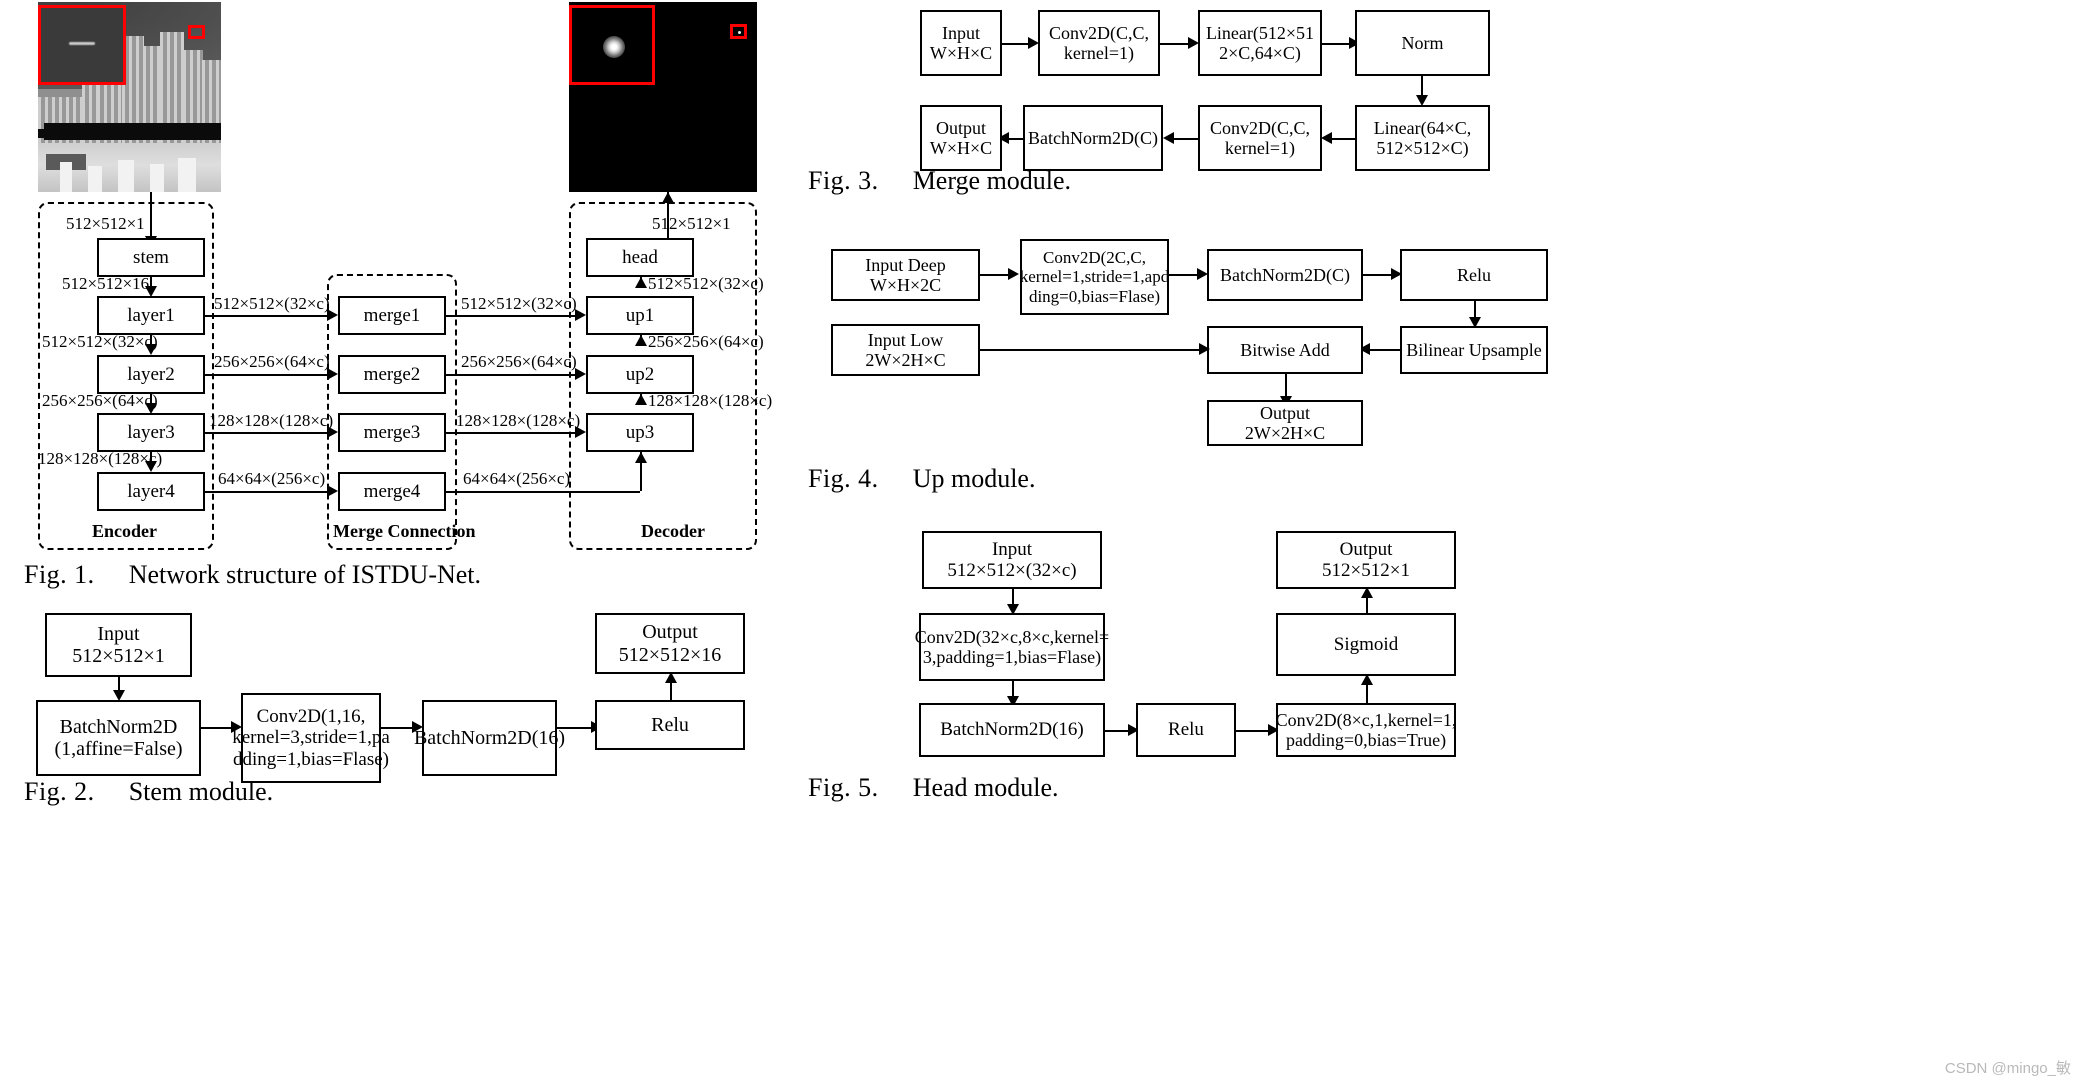 The width and height of the screenshot is (2079, 1084). I want to click on figure5-caption-number: Fig. 5., so click(843, 787).